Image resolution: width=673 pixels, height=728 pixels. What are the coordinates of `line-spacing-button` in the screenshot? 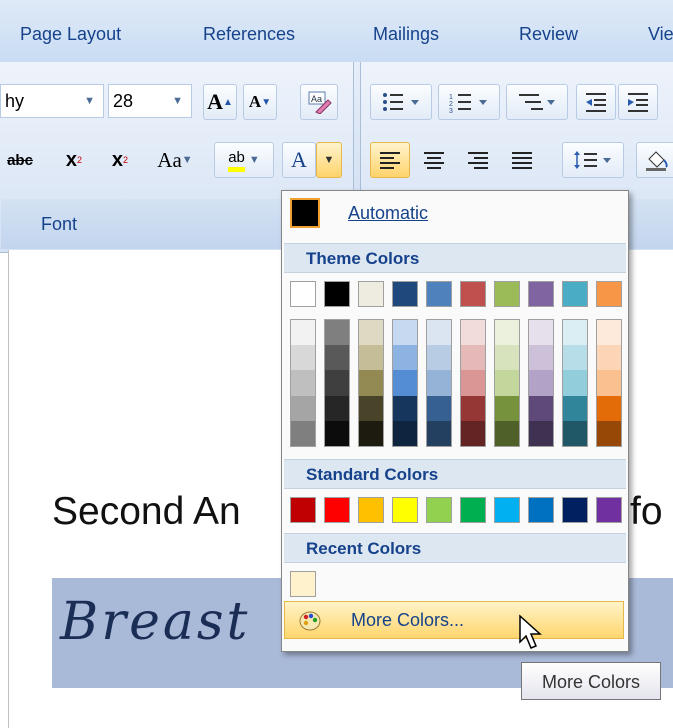 It's located at (593, 160).